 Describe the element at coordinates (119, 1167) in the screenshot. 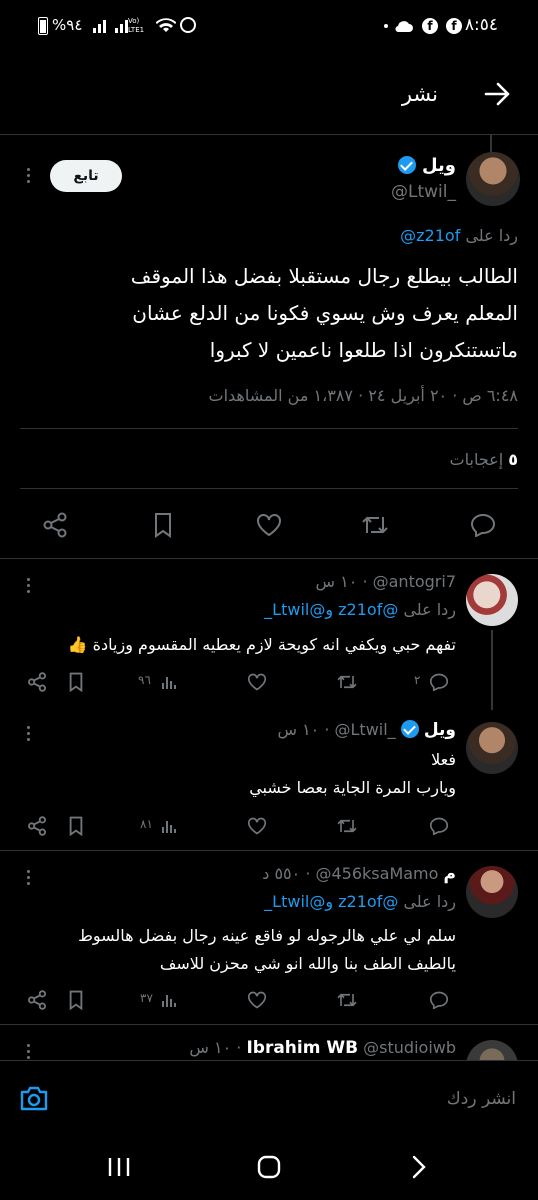

I see `recent-apps-icon` at that location.